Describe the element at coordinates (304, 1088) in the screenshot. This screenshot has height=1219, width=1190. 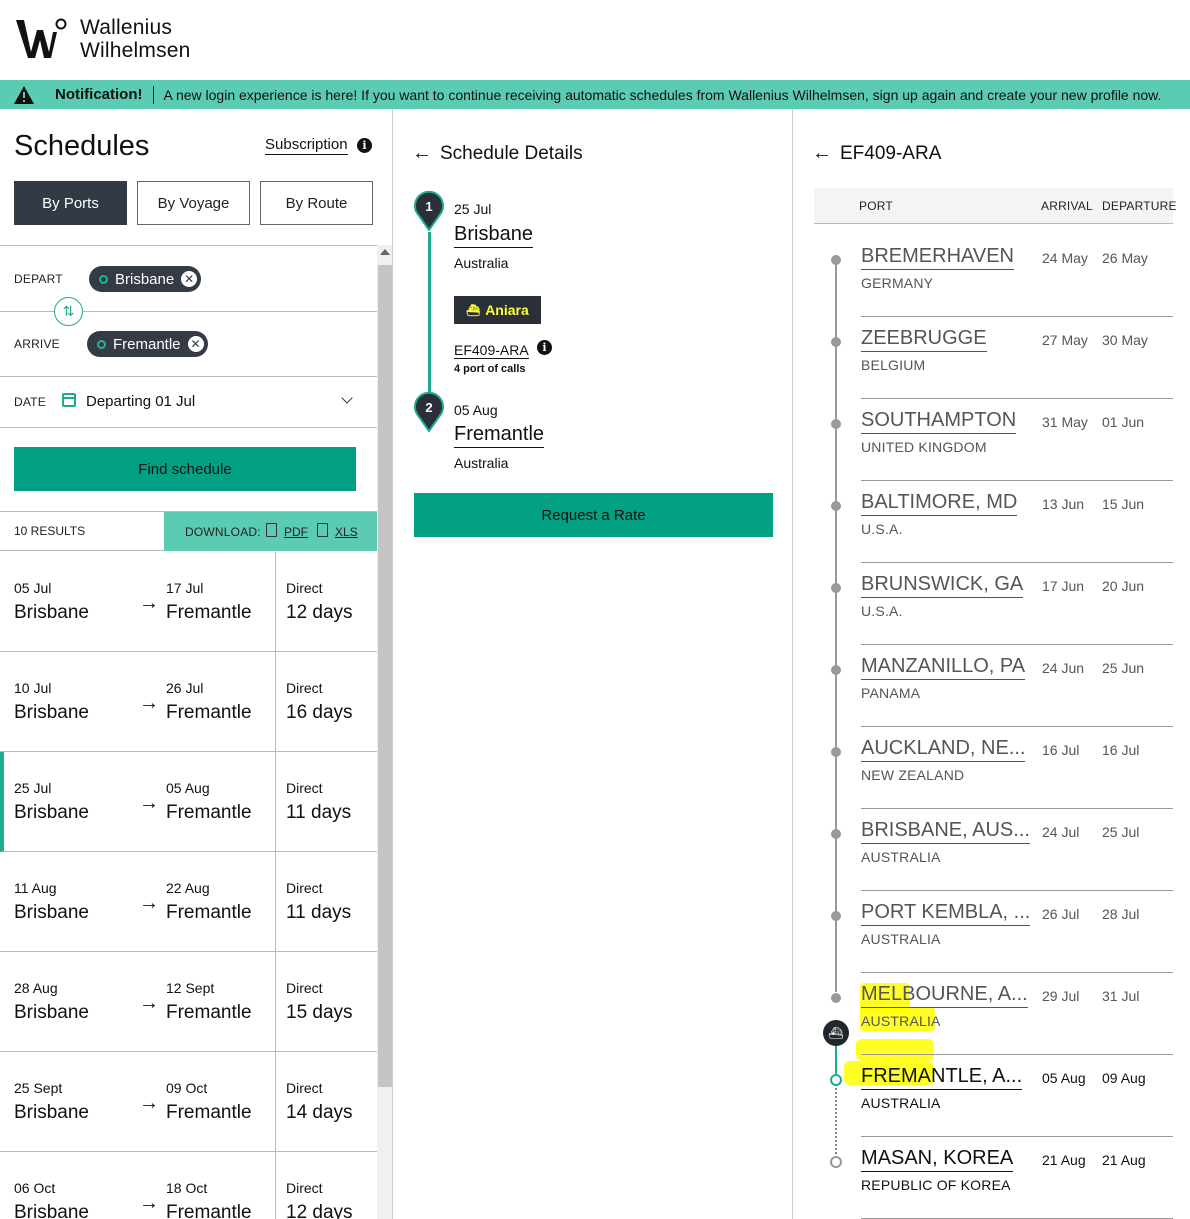
I see `route-type: Direct` at that location.